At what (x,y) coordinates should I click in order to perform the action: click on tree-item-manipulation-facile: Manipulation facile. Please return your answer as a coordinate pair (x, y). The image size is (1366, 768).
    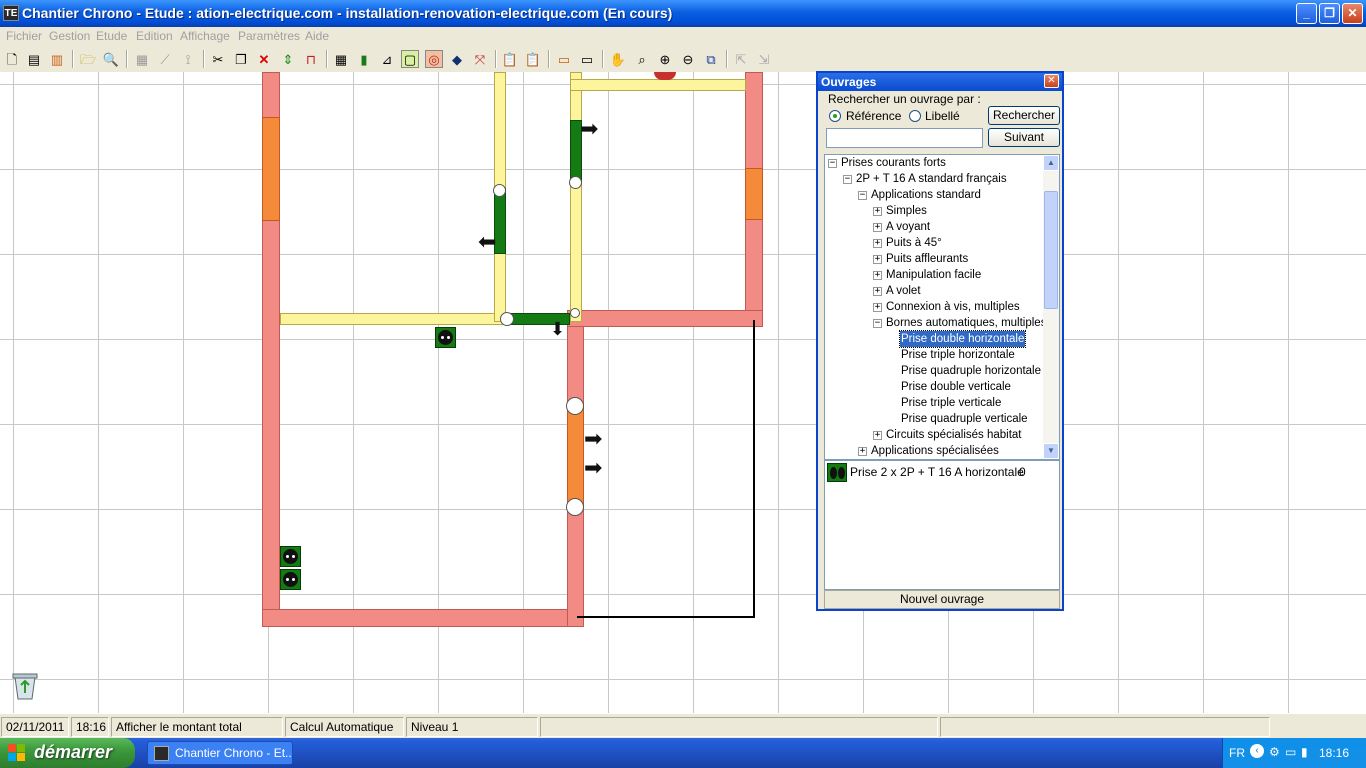
    Looking at the image, I should click on (933, 275).